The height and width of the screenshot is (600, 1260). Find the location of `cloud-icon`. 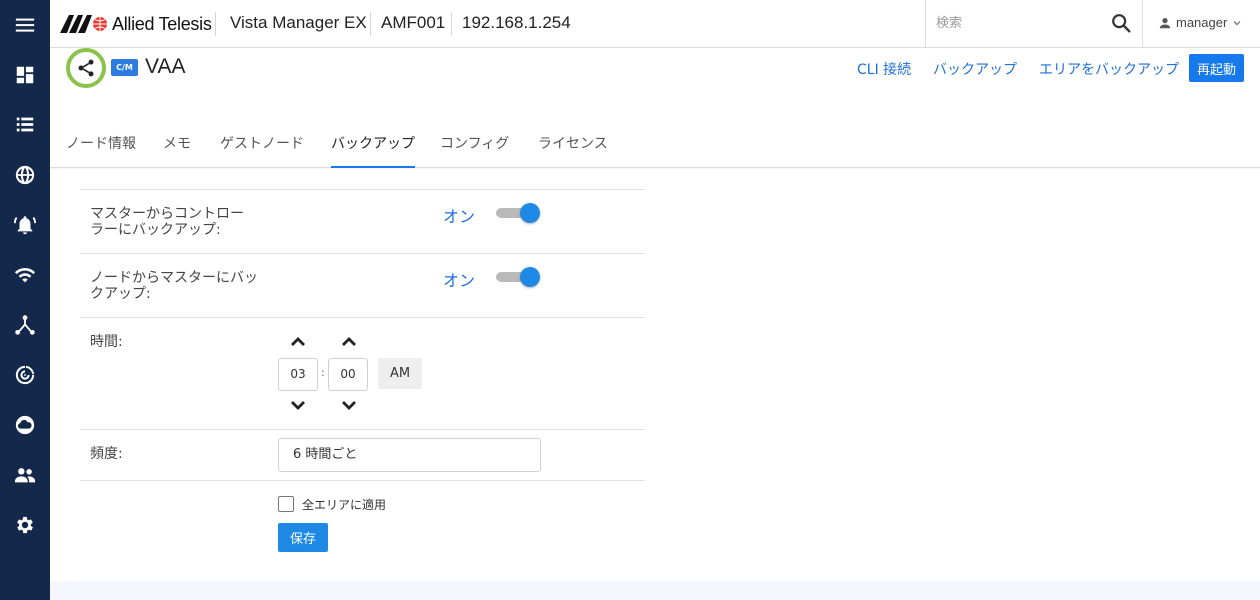

cloud-icon is located at coordinates (25, 425).